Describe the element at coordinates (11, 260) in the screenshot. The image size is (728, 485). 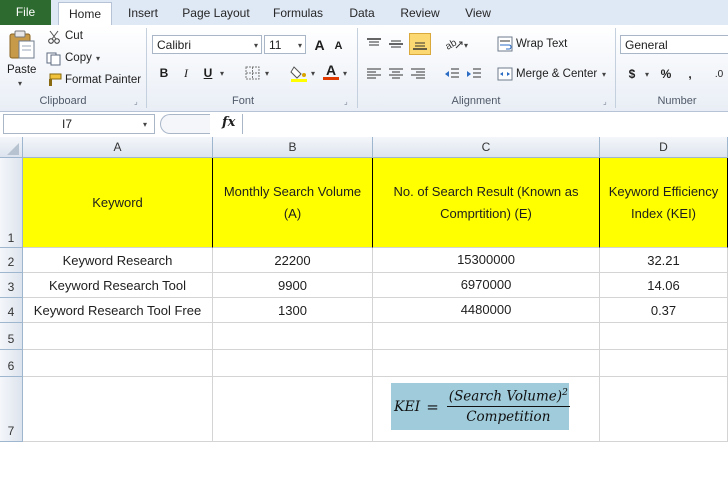
I see `row-header-2: 2` at that location.